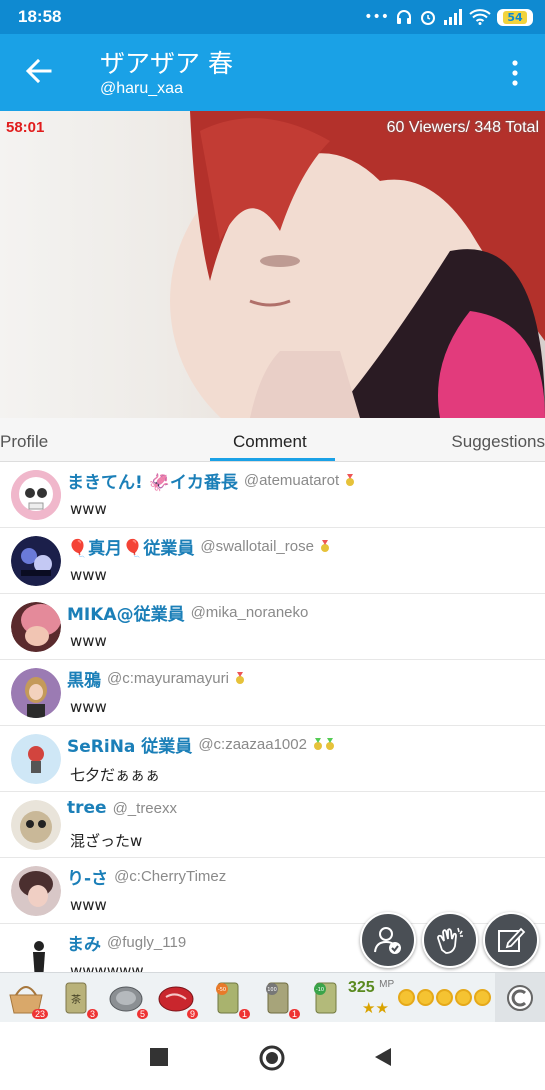  What do you see at coordinates (257, 546) in the screenshot?
I see `commenter-handle: @swallotail_rose` at bounding box center [257, 546].